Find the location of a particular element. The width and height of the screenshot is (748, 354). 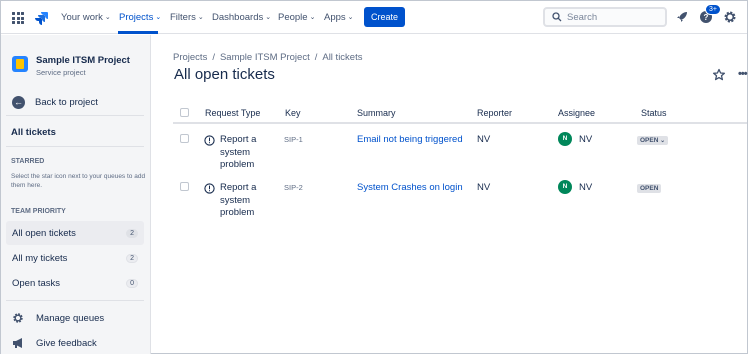

nav-projects: Projects ⌄ is located at coordinates (140, 17).